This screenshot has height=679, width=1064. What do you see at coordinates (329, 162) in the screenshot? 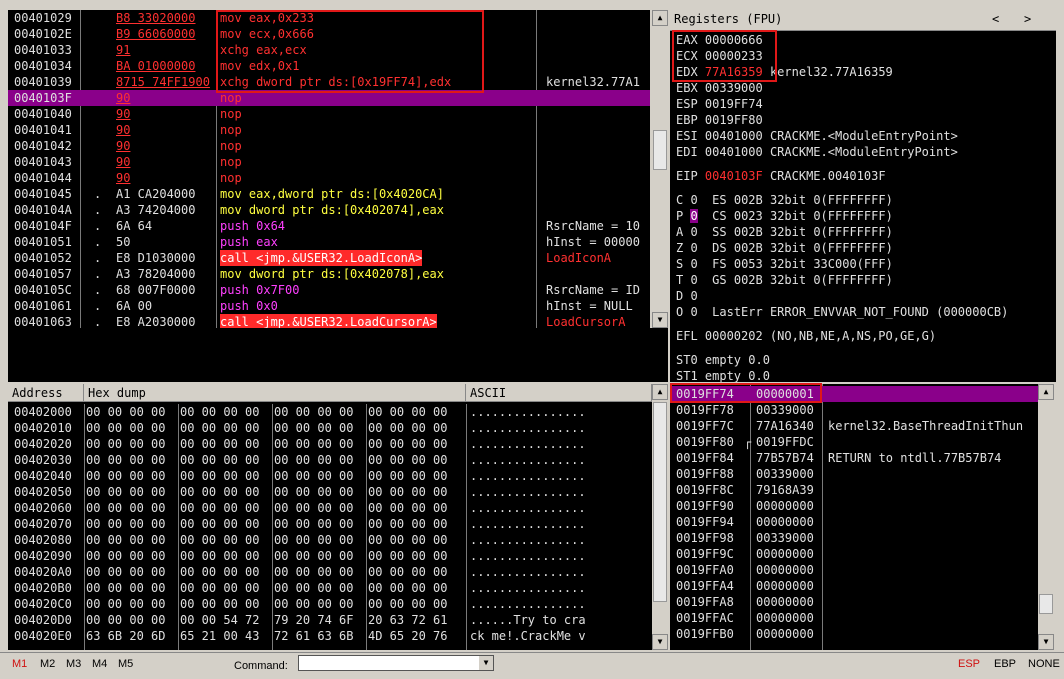
I see `disasm-row: 00401043 90 nop` at bounding box center [329, 162].